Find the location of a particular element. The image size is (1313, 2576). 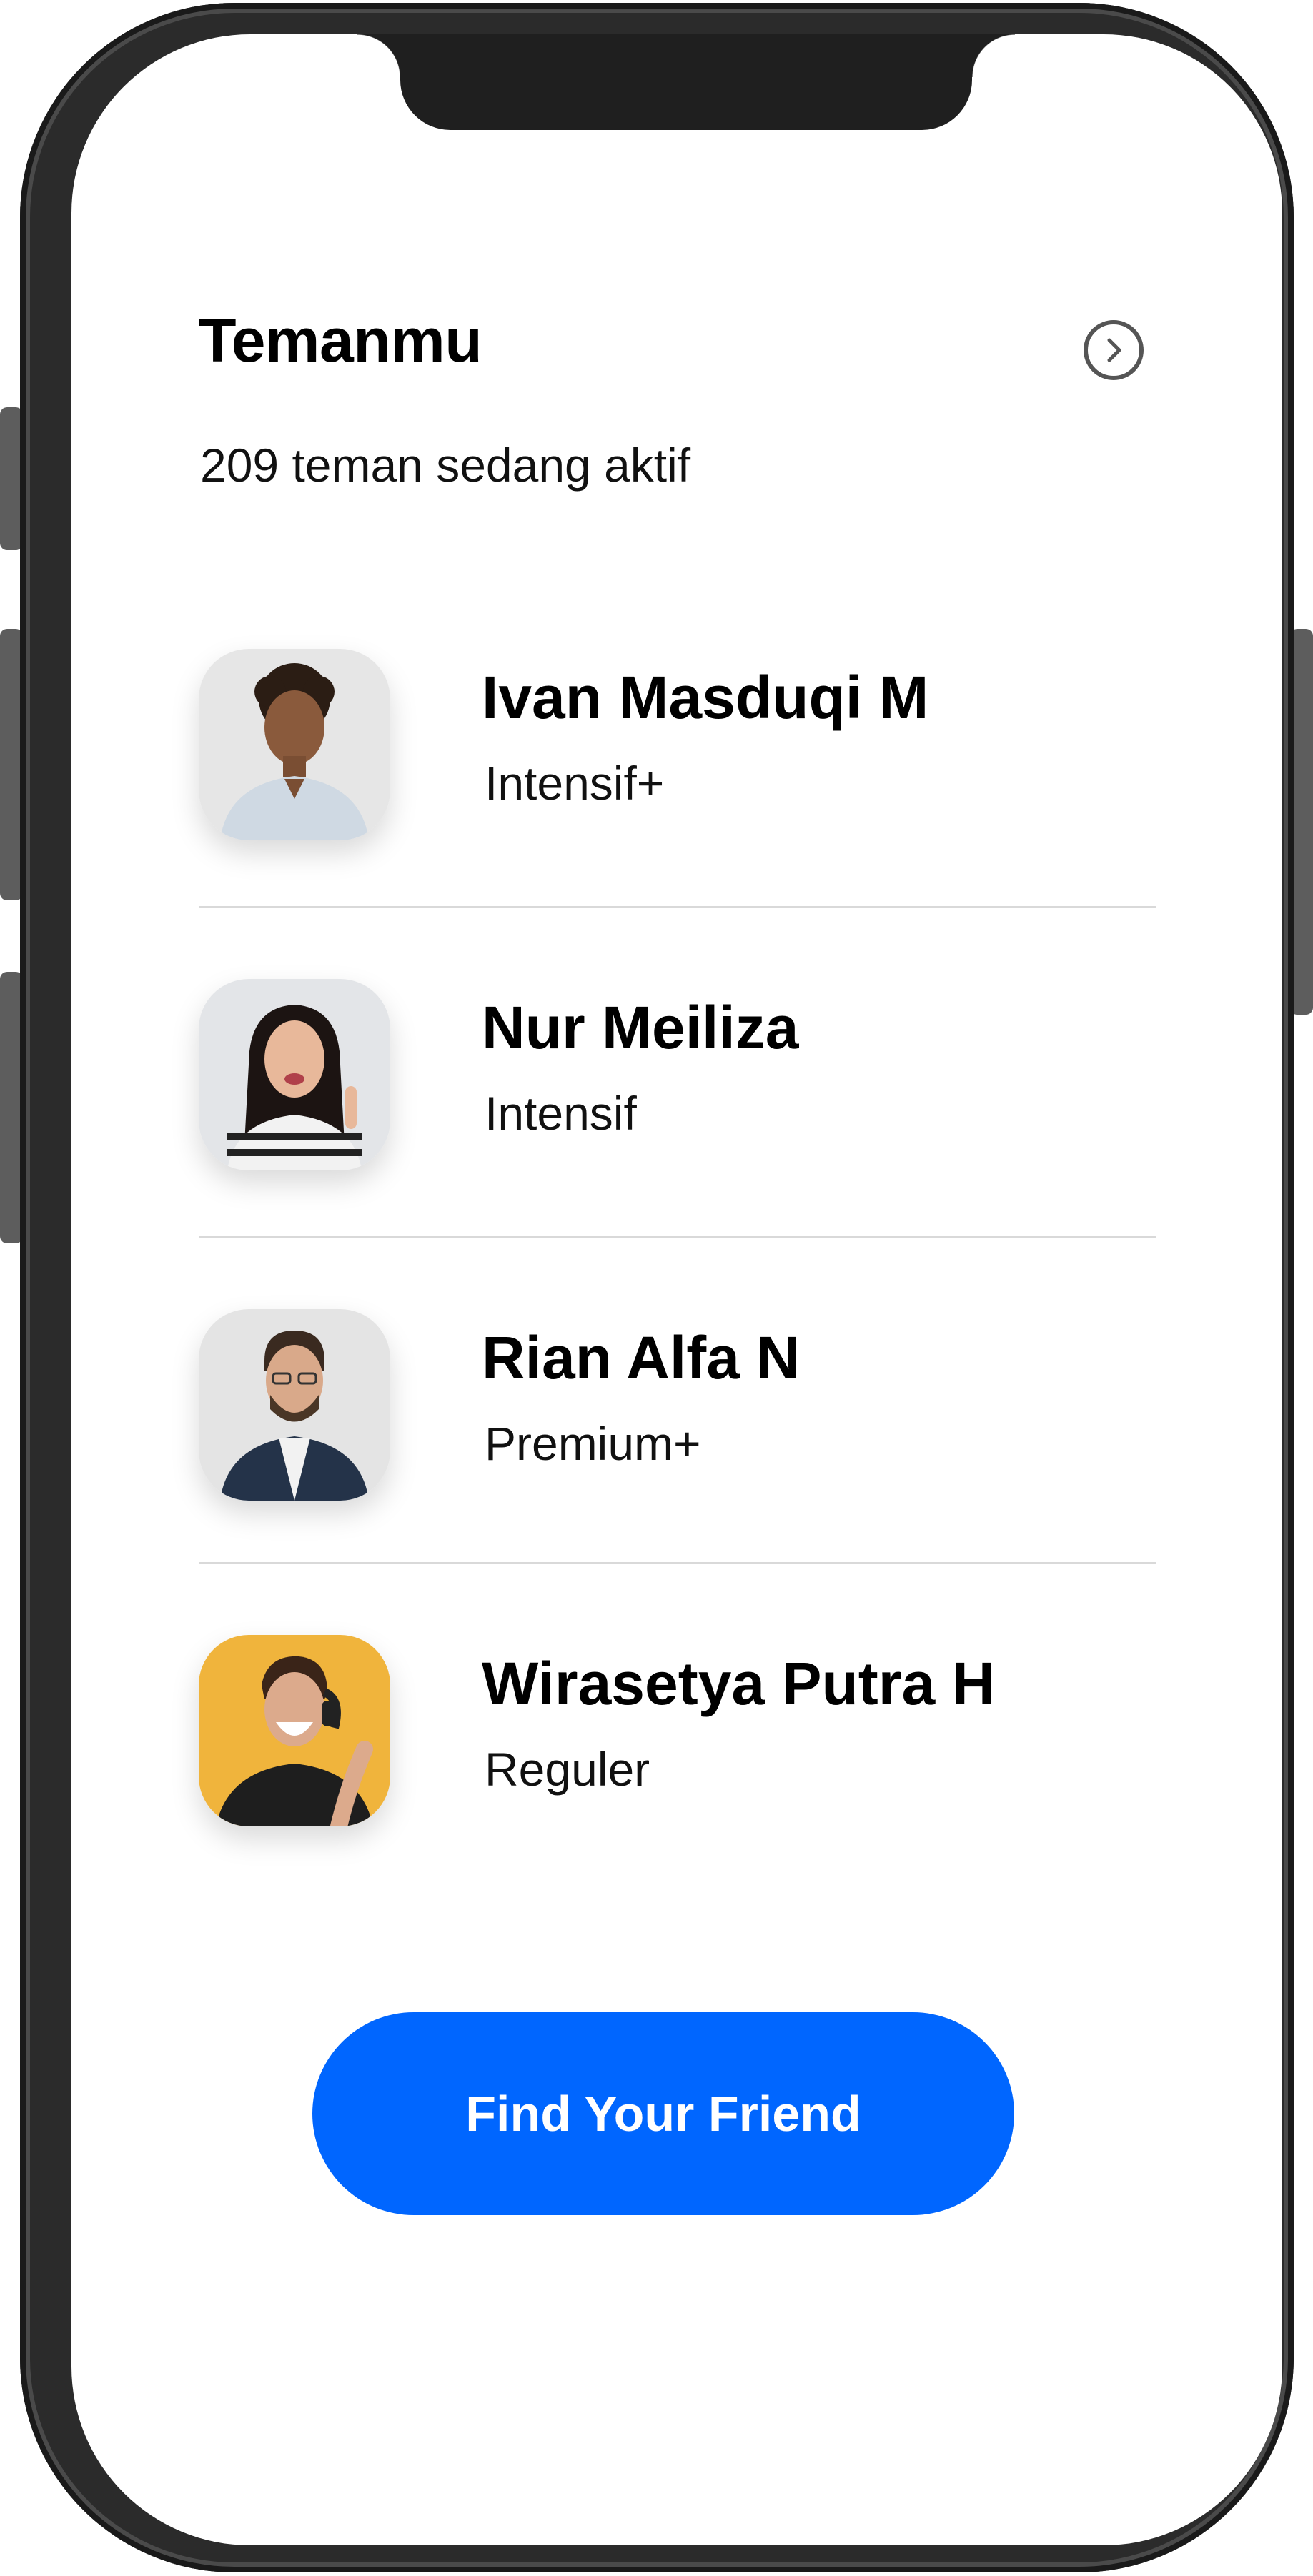

find-your-friend-button: Find Your Friend is located at coordinates (663, 2113).